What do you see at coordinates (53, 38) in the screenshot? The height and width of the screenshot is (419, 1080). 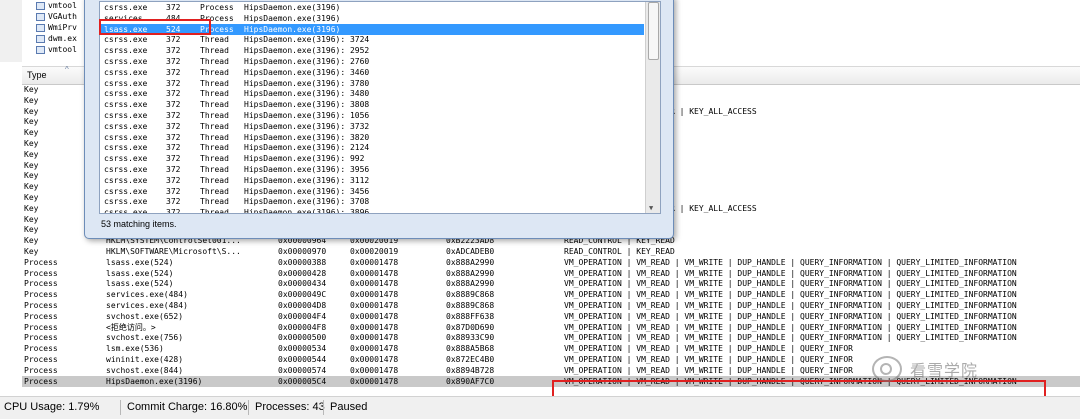 I see `process-tree-item: dwm.ex` at bounding box center [53, 38].